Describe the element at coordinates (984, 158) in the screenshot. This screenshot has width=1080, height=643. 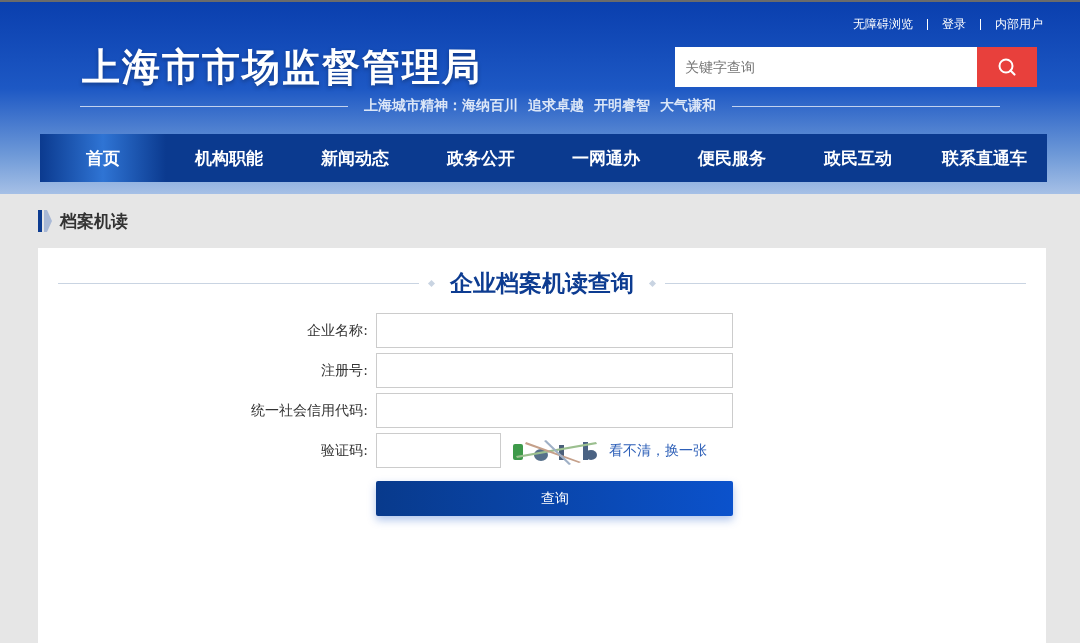
I see `nav-item: 联系直通车` at that location.